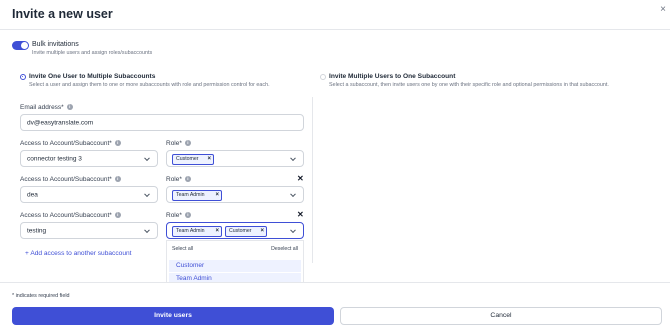 The image size is (670, 331). Describe the element at coordinates (663, 9) in the screenshot. I see `close-icon: ×` at that location.